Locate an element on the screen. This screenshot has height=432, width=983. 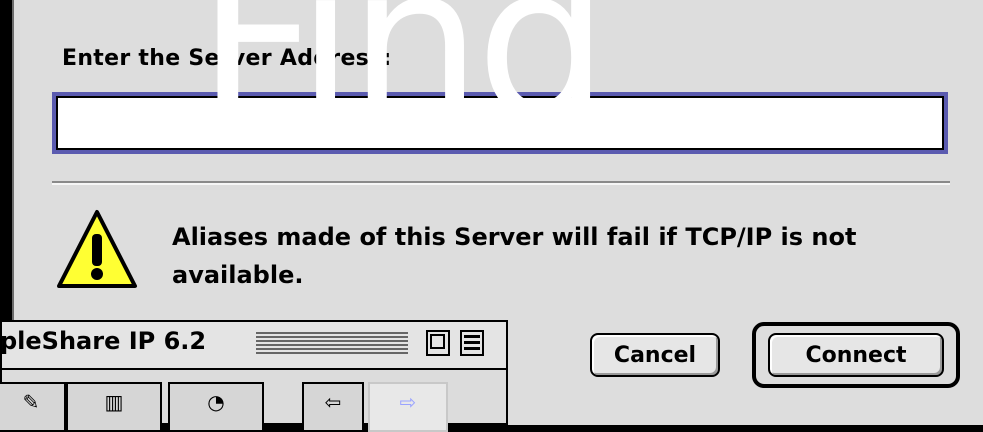
clock-icon: ◔ is located at coordinates (216, 402).